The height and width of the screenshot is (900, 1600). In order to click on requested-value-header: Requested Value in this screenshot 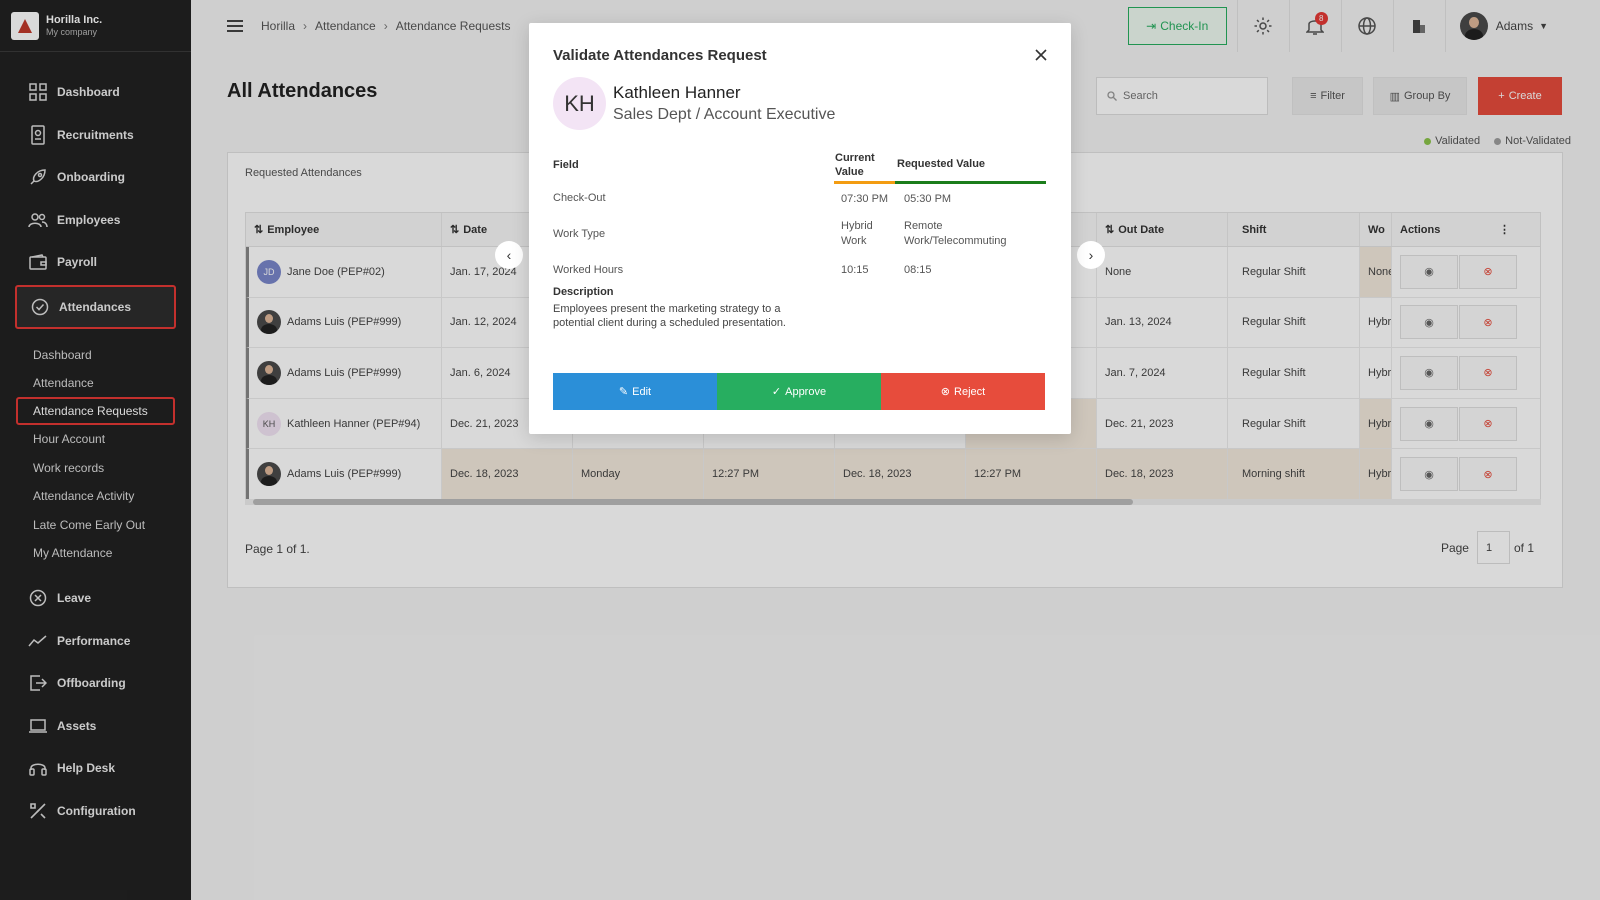, I will do `click(941, 164)`.